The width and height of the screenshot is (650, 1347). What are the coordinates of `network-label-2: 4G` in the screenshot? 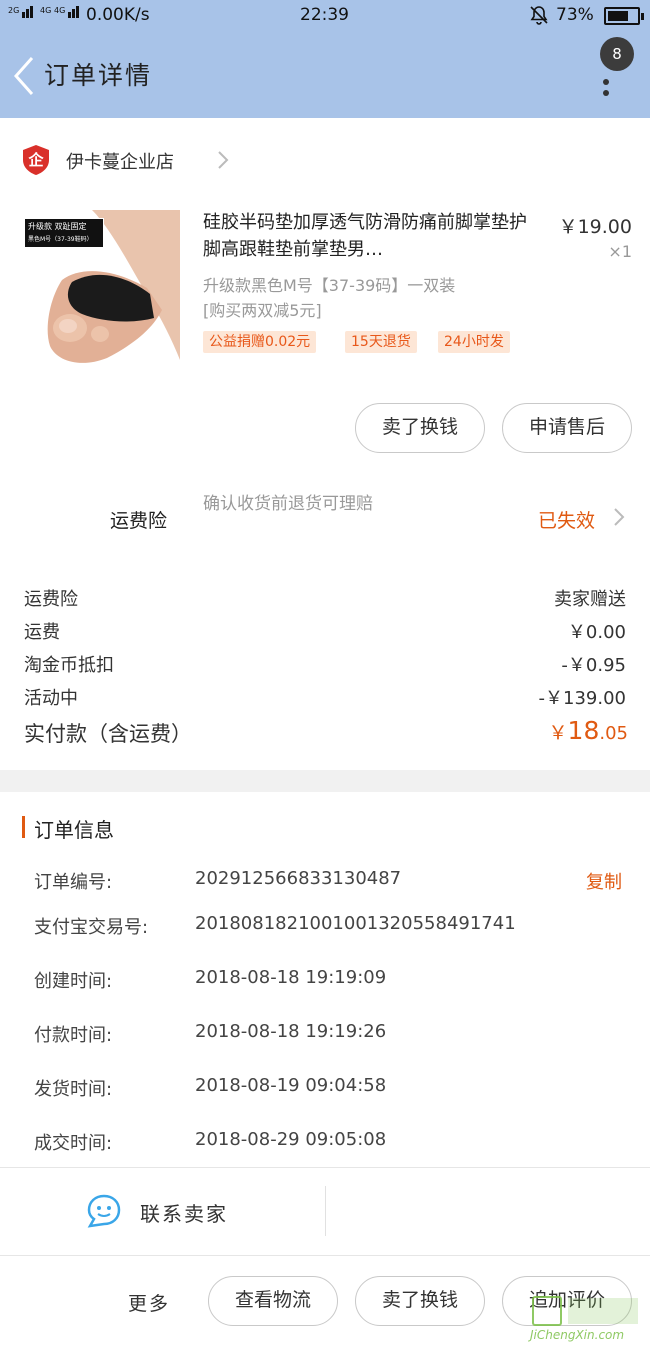 It's located at (46, 10).